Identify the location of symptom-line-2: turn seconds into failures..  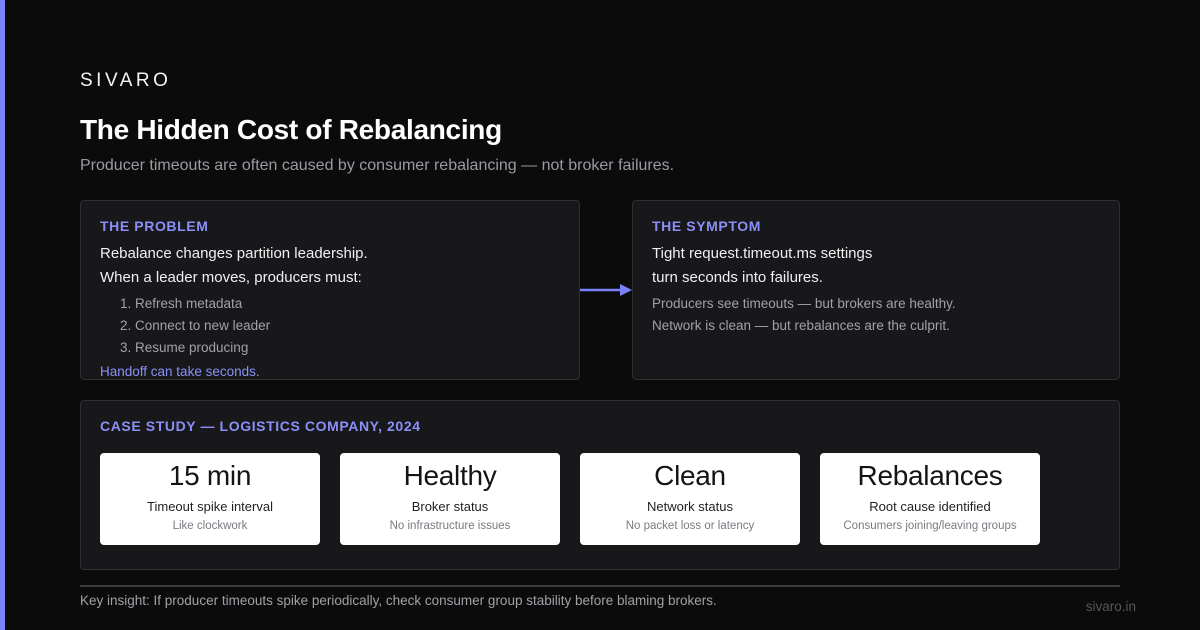
(737, 277).